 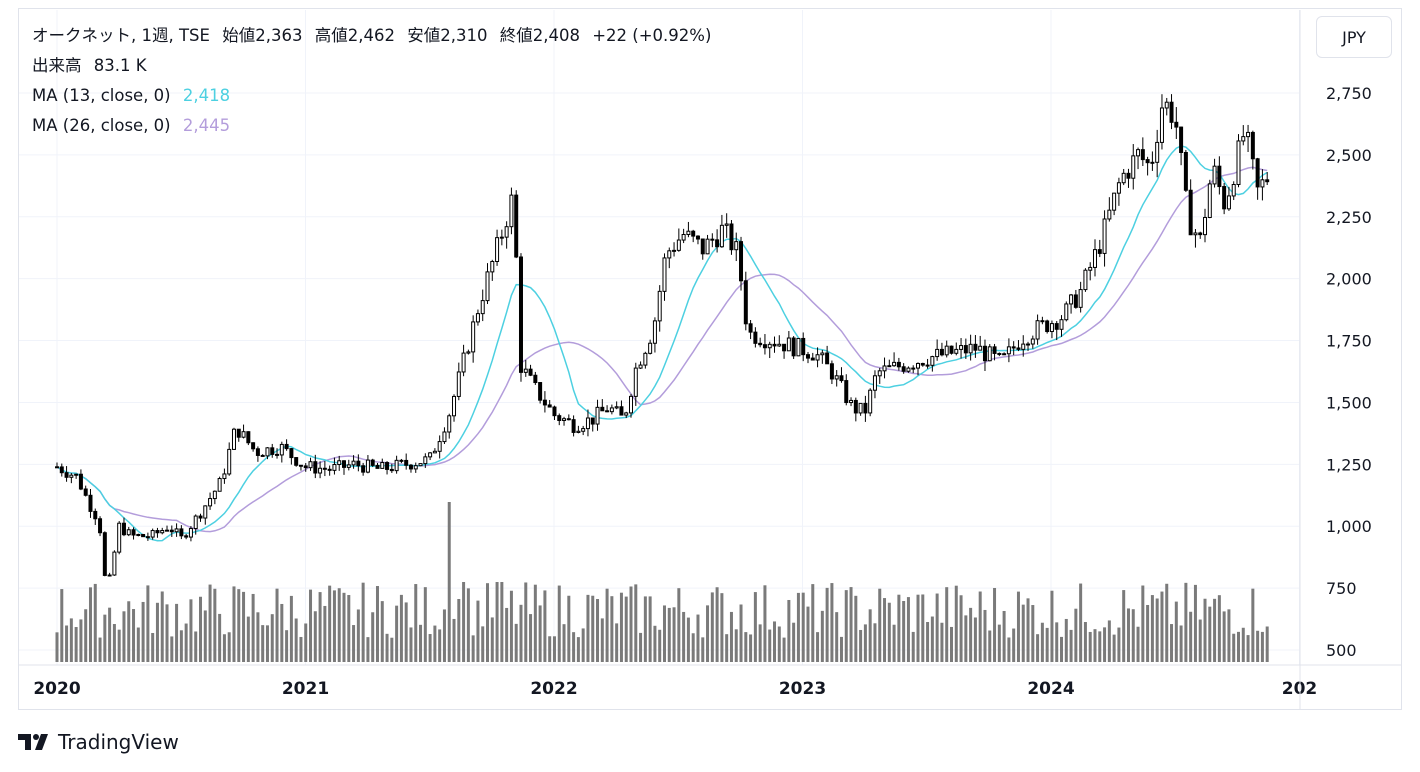 I want to click on tradingview-brand: TradingView, so click(x=98, y=742).